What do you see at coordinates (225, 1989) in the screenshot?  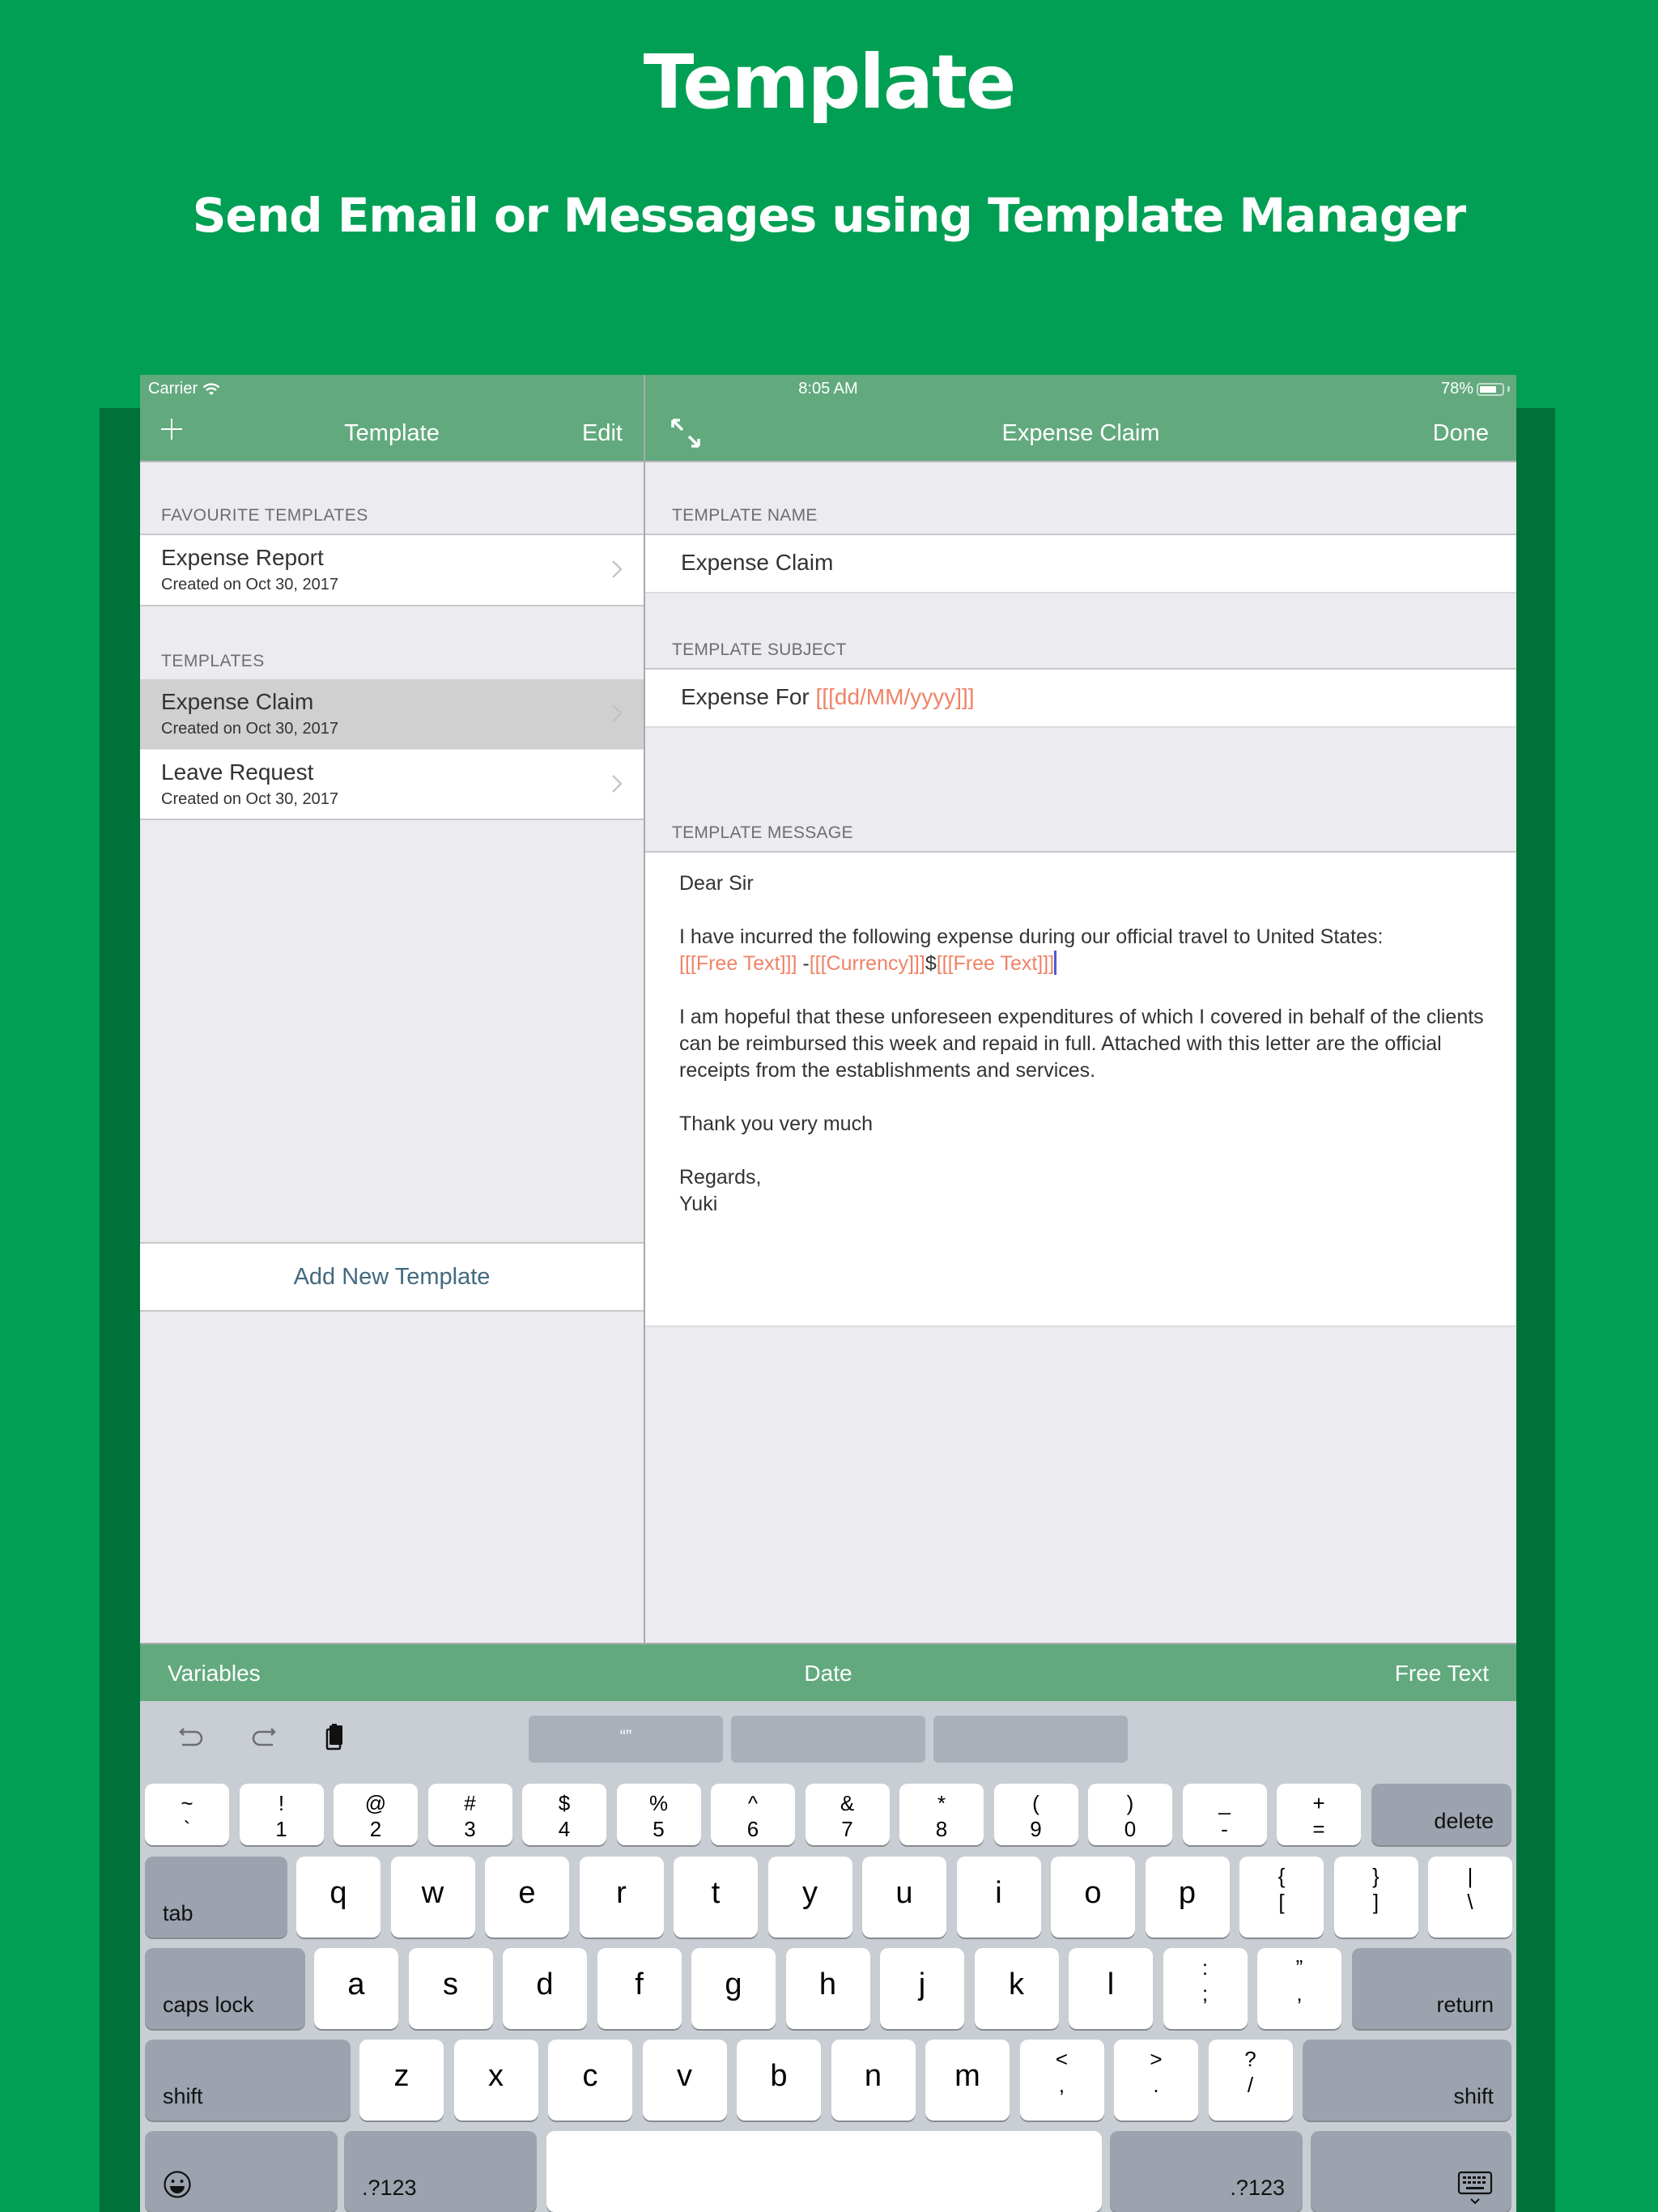 I see `caps-lock-key: caps lock` at bounding box center [225, 1989].